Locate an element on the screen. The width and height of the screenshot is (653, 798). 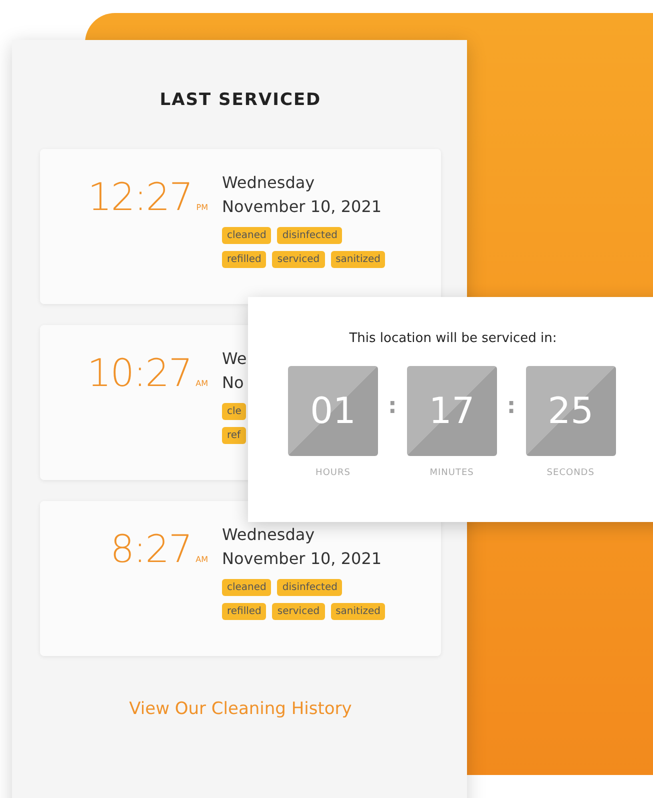
service-time: 12:27 is located at coordinates (140, 197).